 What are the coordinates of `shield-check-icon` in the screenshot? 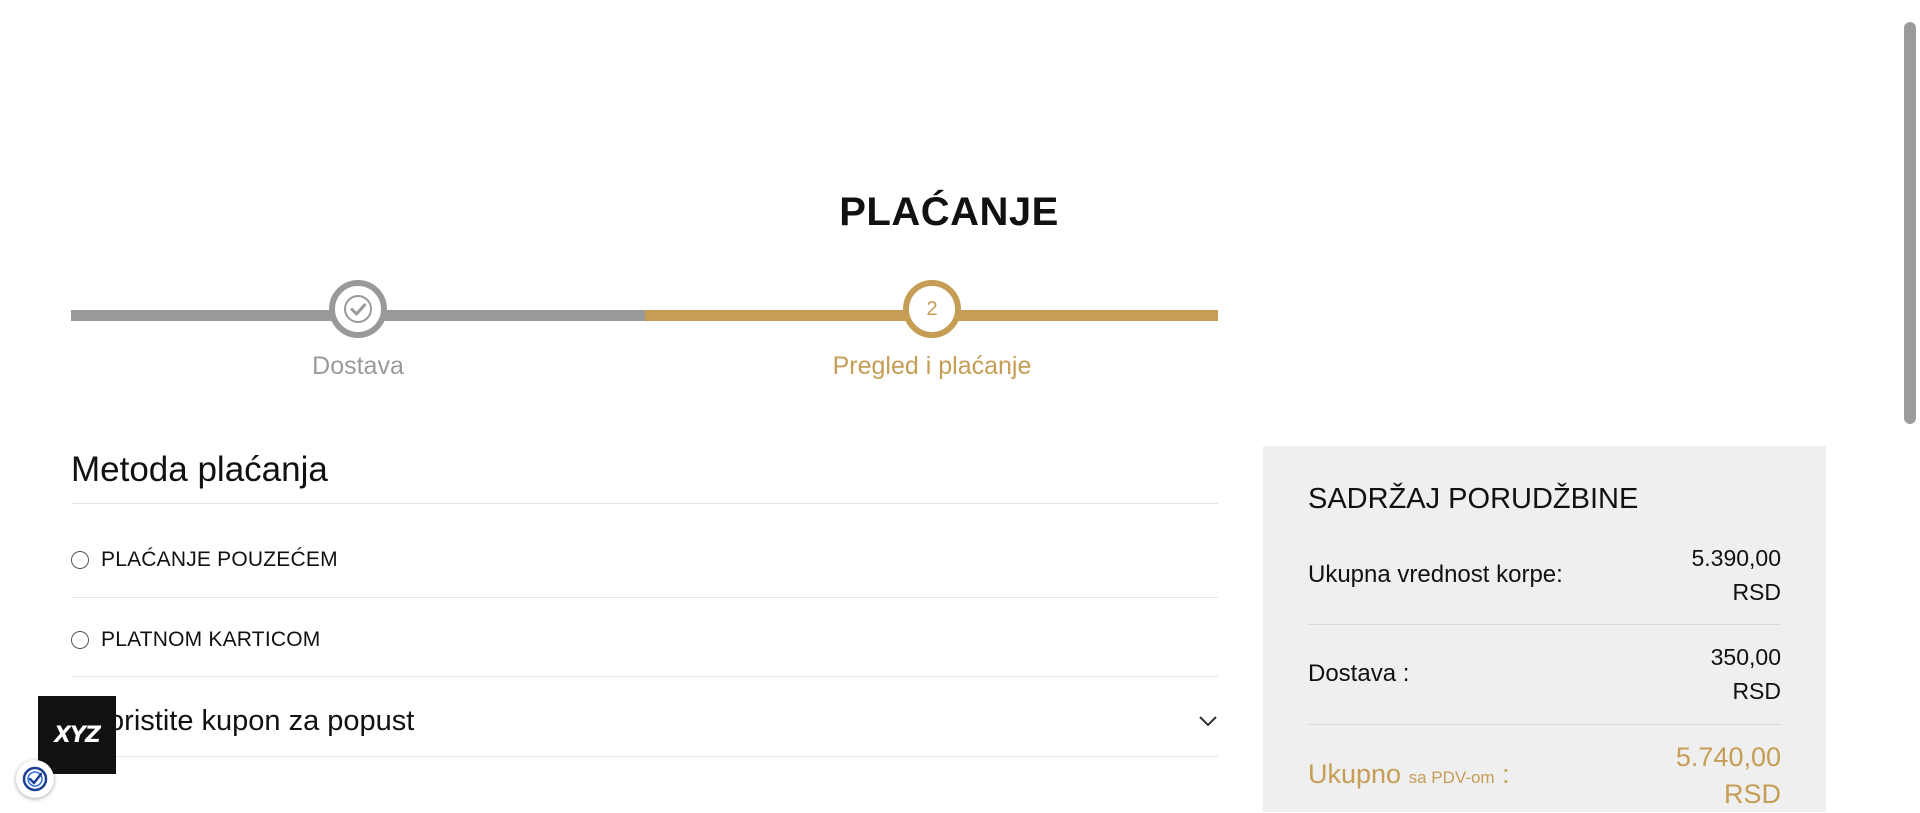 It's located at (35, 779).